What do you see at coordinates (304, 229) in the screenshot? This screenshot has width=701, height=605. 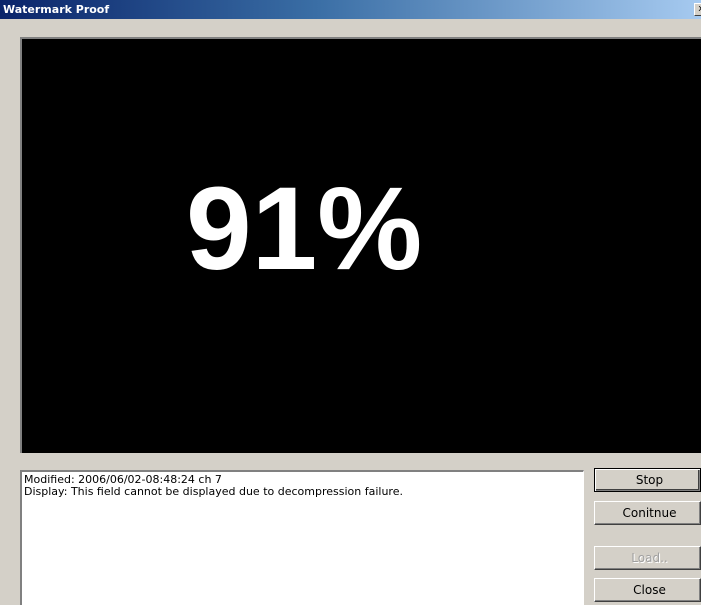 I see `progress-percent-text: 91%` at bounding box center [304, 229].